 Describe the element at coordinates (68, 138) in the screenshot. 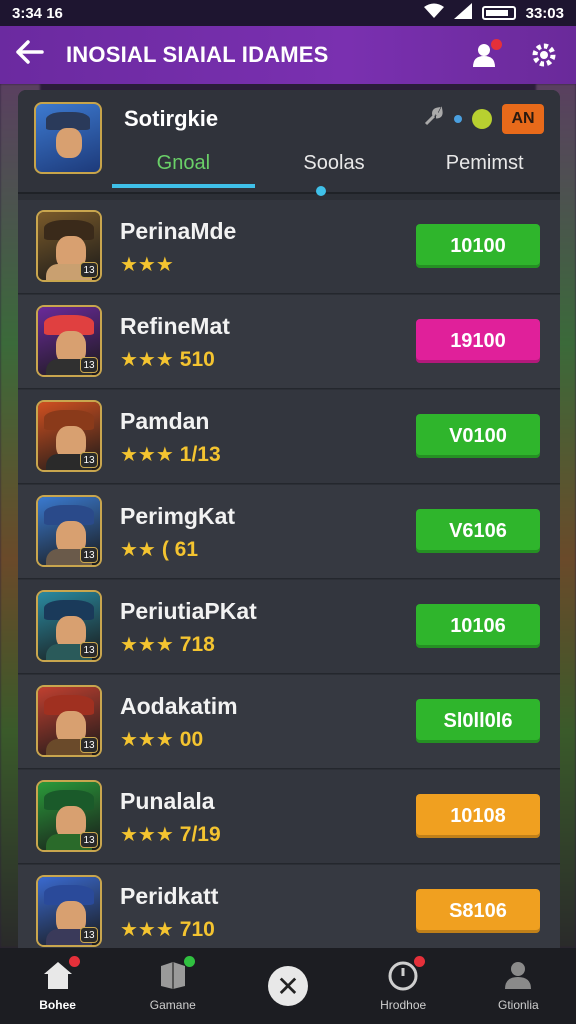

I see `player-avatar` at that location.